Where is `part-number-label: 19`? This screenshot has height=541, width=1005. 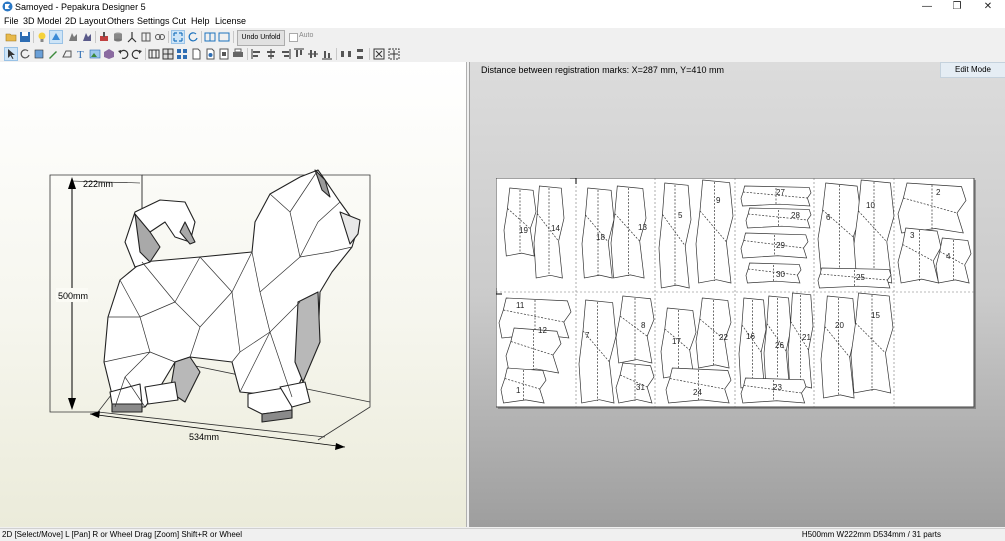 part-number-label: 19 is located at coordinates (523, 230).